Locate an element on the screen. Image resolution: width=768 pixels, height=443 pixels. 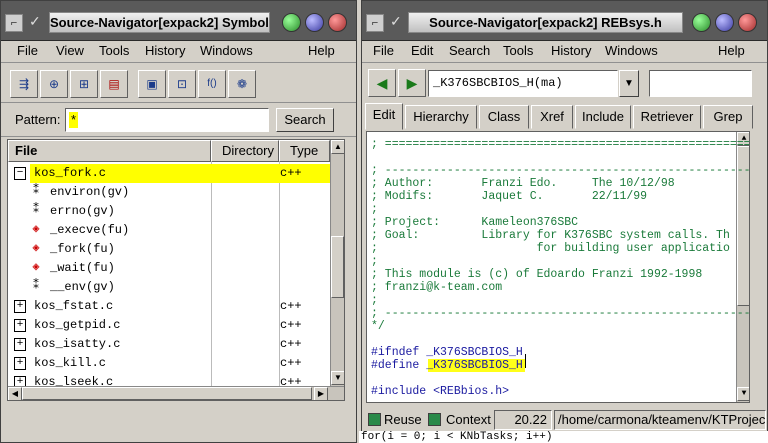
h-scroll-thumb is located at coordinates (167, 393).